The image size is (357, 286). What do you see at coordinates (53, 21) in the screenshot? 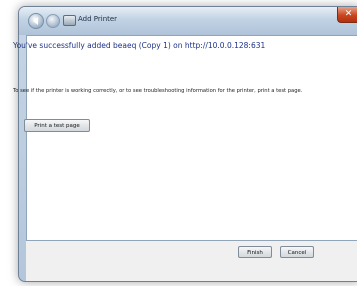
I see `forward-arrow-icon` at bounding box center [53, 21].